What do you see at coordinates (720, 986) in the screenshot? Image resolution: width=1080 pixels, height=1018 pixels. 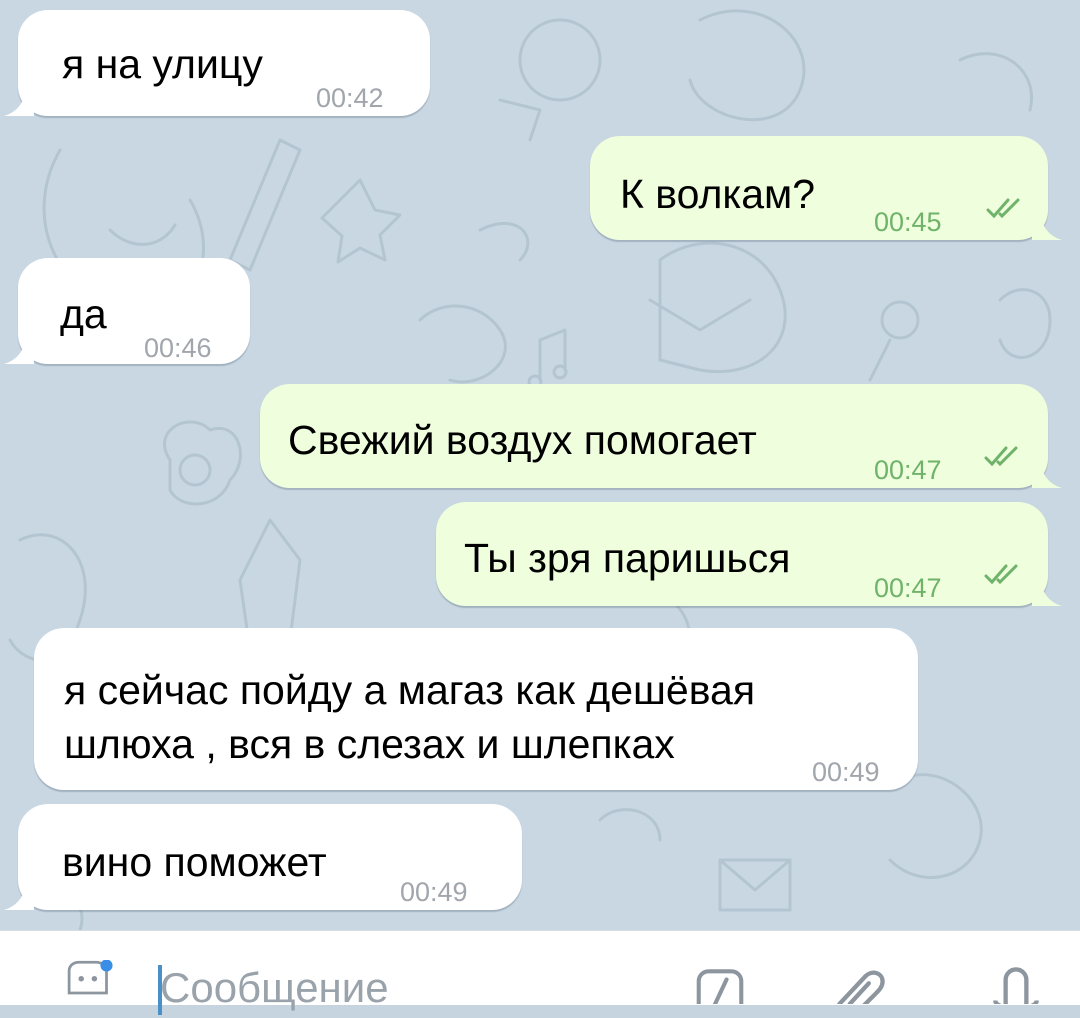 I see `bot-commands-icon` at bounding box center [720, 986].